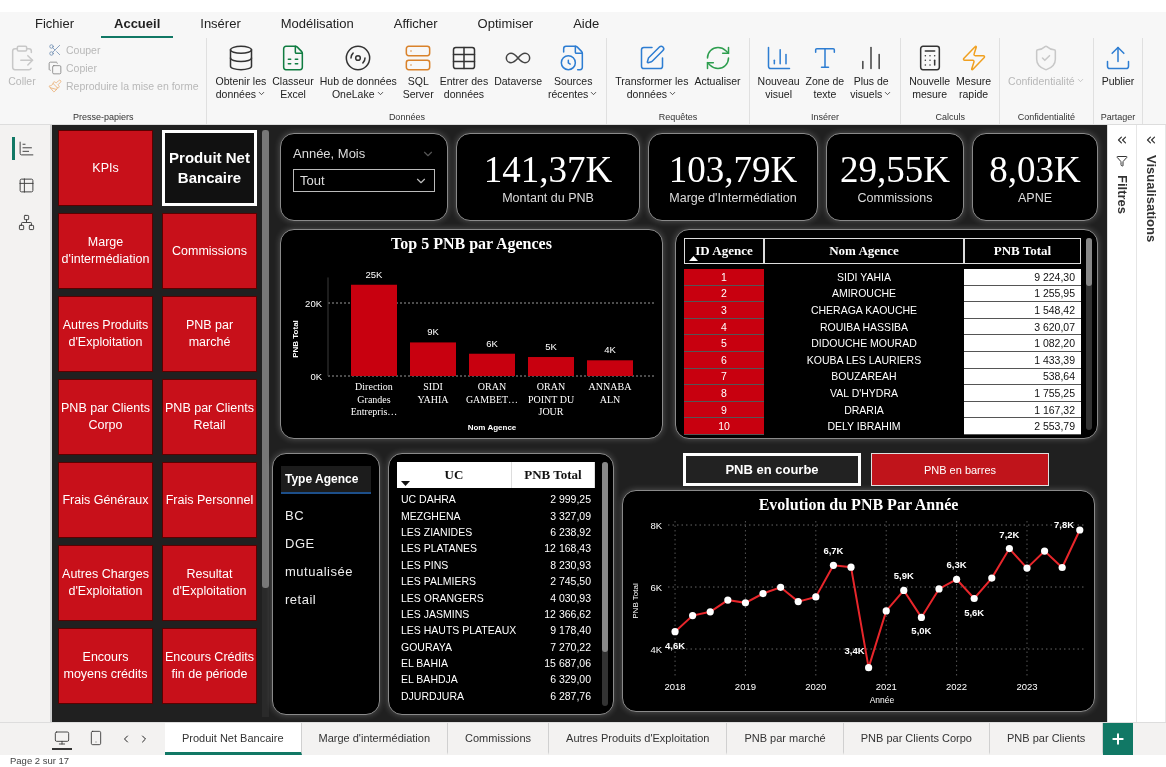  Describe the element at coordinates (105, 417) in the screenshot. I see `nav-button: PNB par Clients Corpo` at that location.